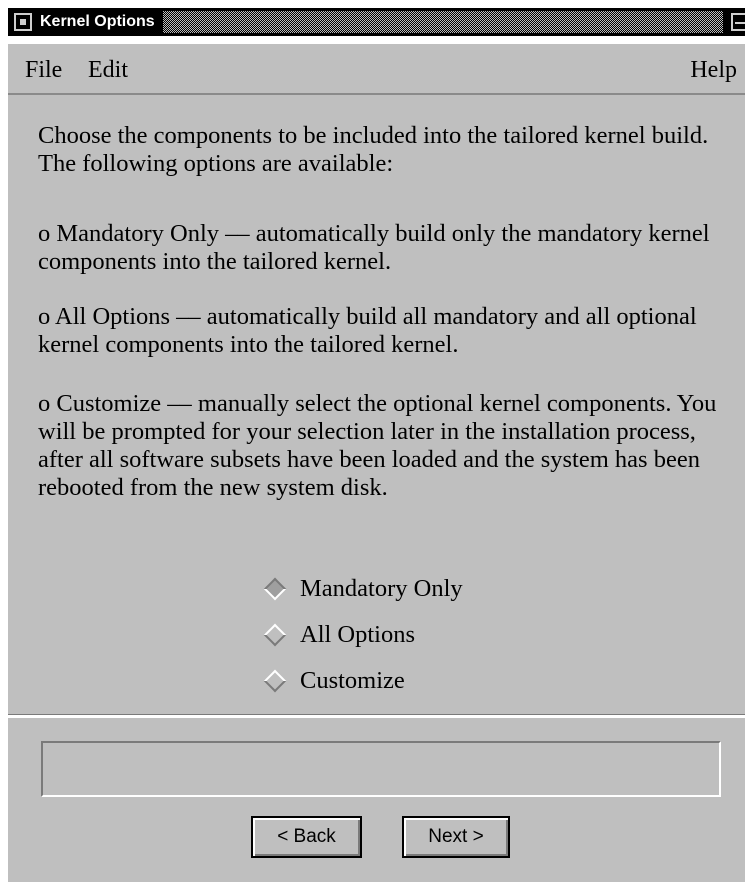  What do you see at coordinates (376, 716) in the screenshot?
I see `separator` at bounding box center [376, 716].